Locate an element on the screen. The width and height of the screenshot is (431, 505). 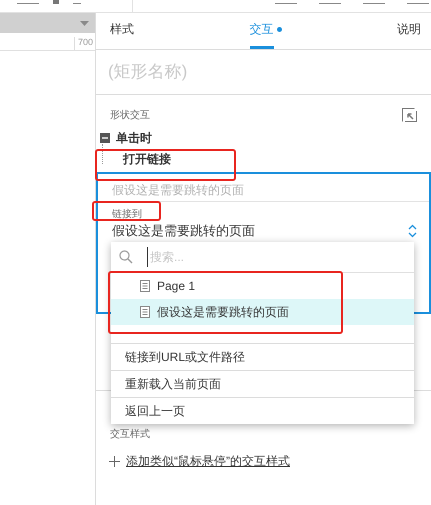
plus-icon is located at coordinates (114, 461).